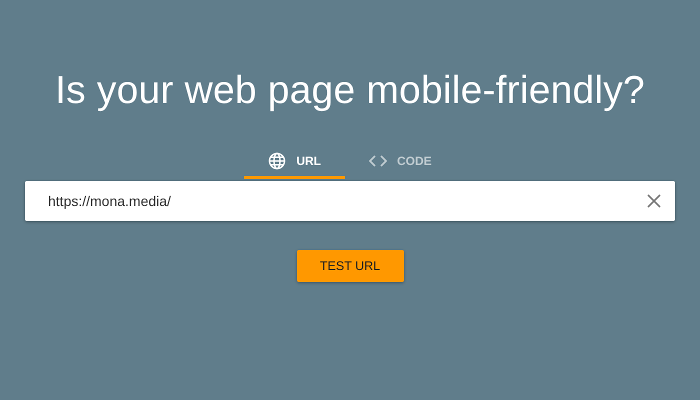 This screenshot has width=700, height=400. Describe the element at coordinates (350, 266) in the screenshot. I see `test-url-button: TEST URL` at that location.